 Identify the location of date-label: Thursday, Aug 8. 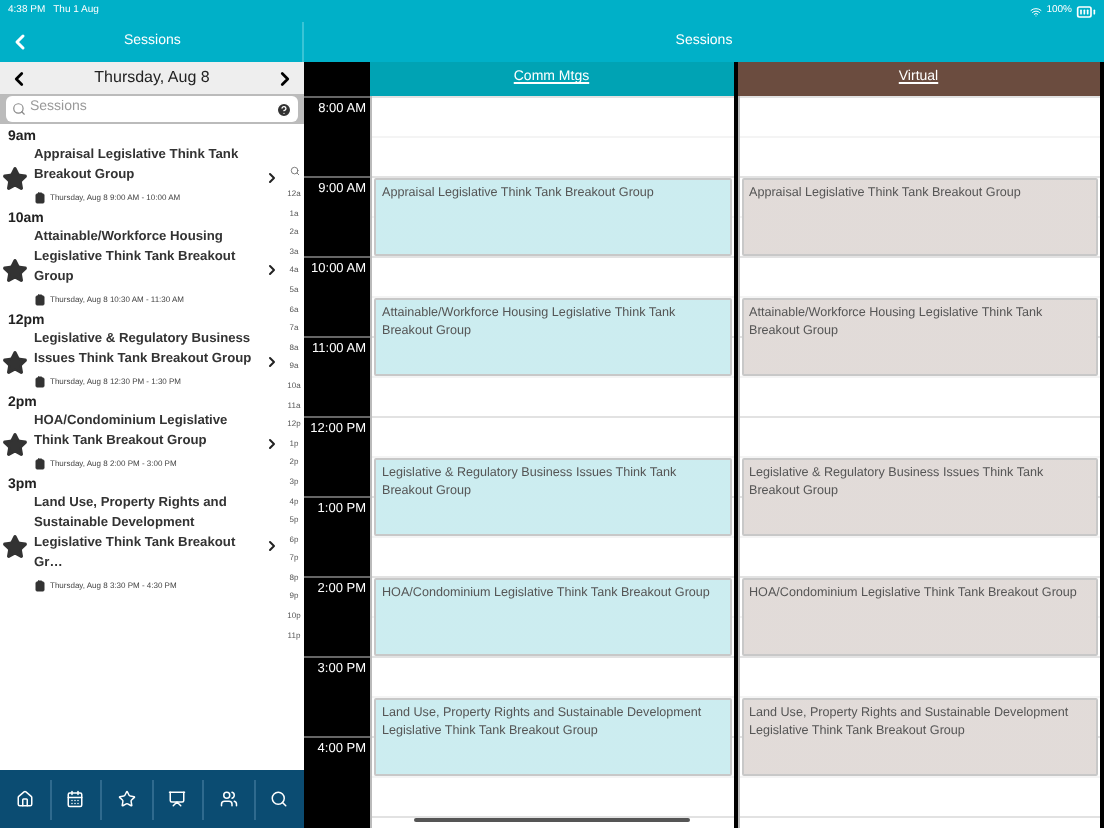
(152, 78).